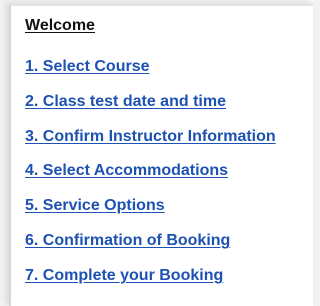 This screenshot has width=320, height=306. I want to click on step-link-complete-booking: 7. Complete your Booking, so click(124, 276).